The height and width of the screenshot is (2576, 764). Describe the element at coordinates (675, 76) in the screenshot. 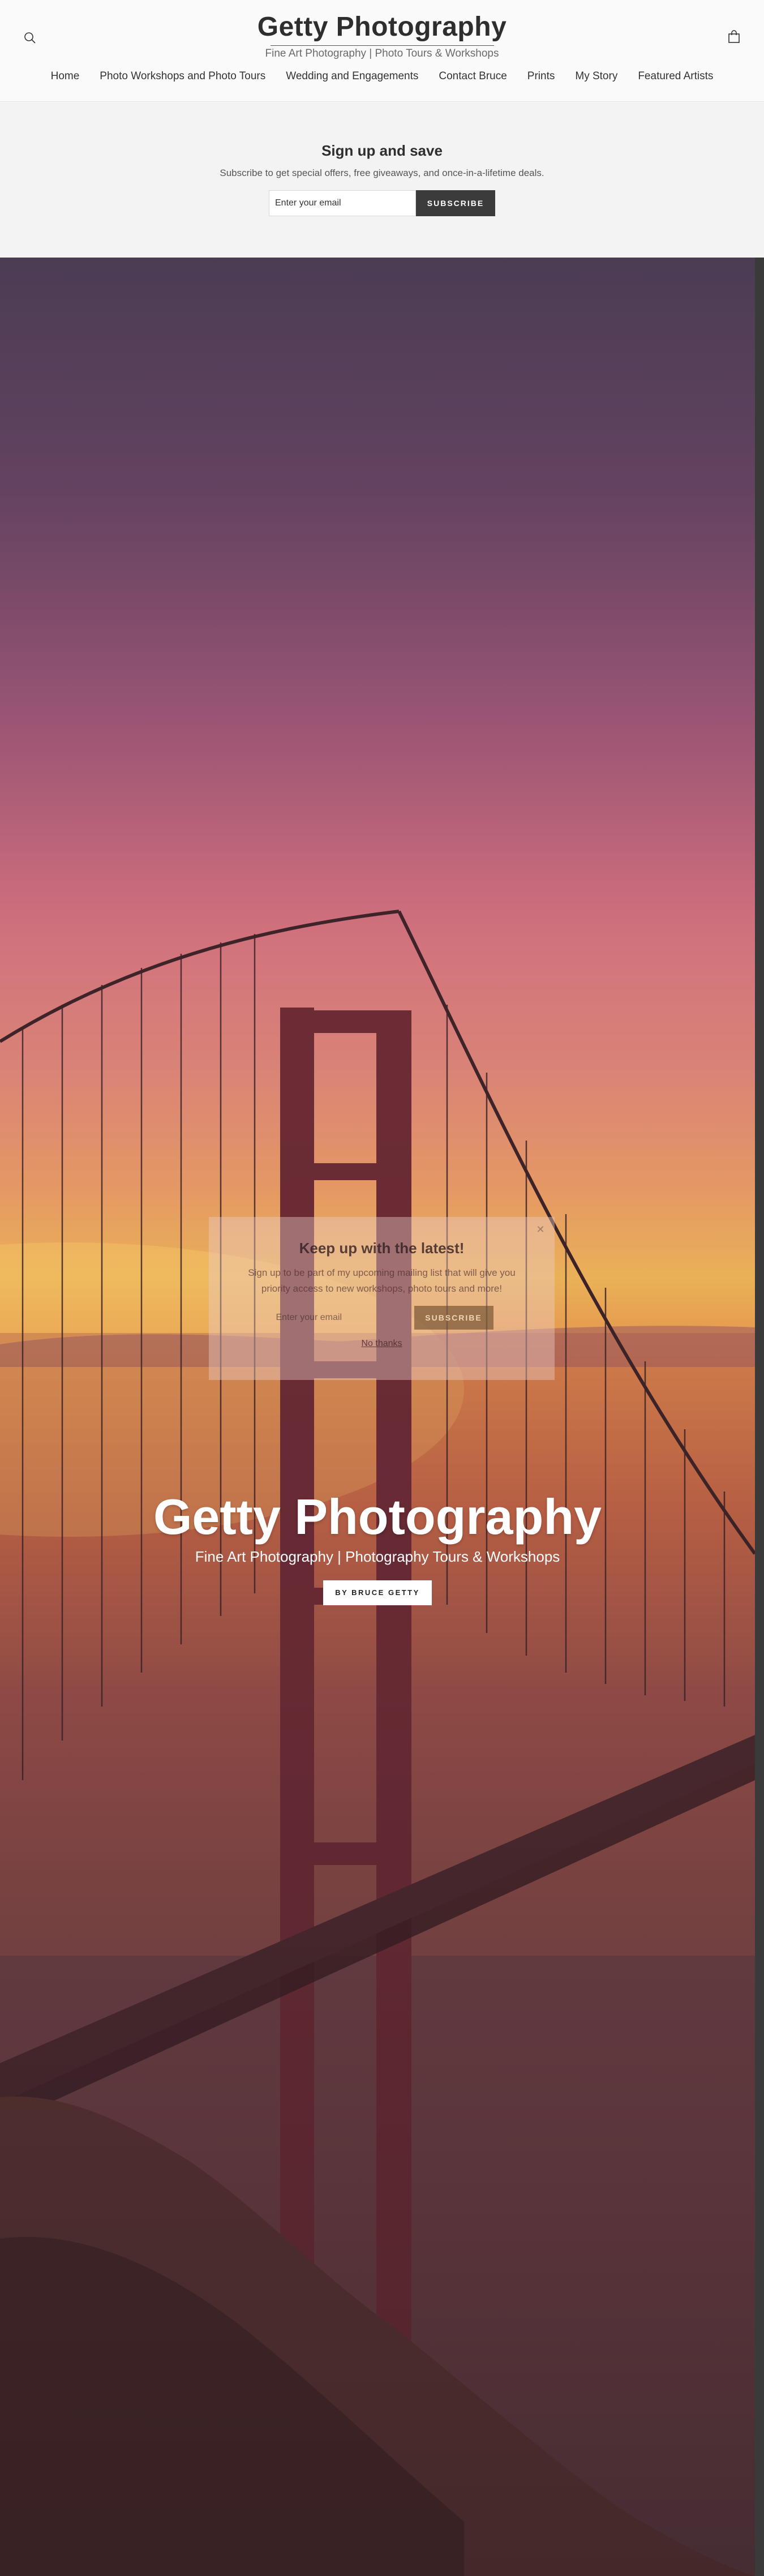

I see `nav-item-featured-artists: Featured Artists` at that location.